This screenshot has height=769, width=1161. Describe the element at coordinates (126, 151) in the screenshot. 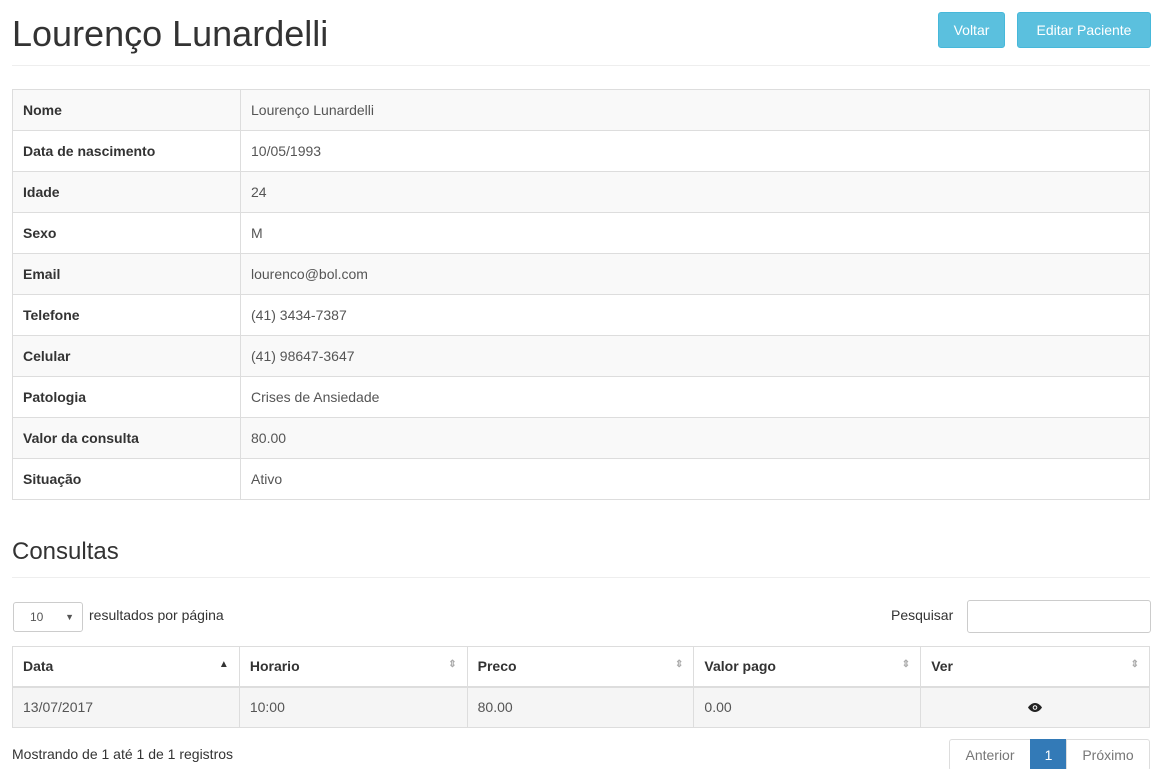

I see `detail-label: Data de nascimento` at that location.